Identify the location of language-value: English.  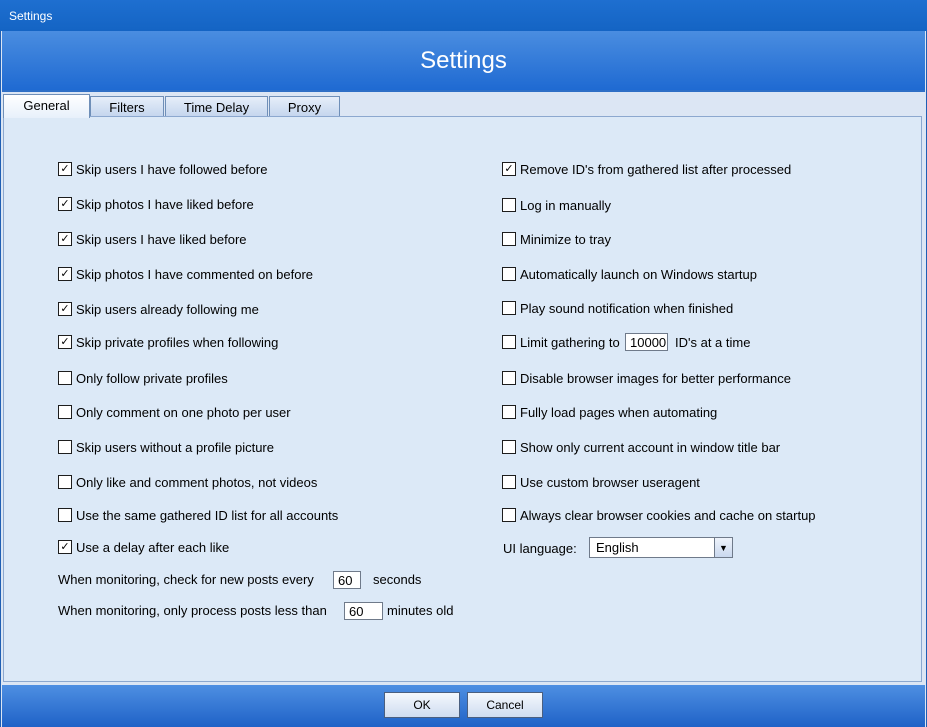
(617, 547).